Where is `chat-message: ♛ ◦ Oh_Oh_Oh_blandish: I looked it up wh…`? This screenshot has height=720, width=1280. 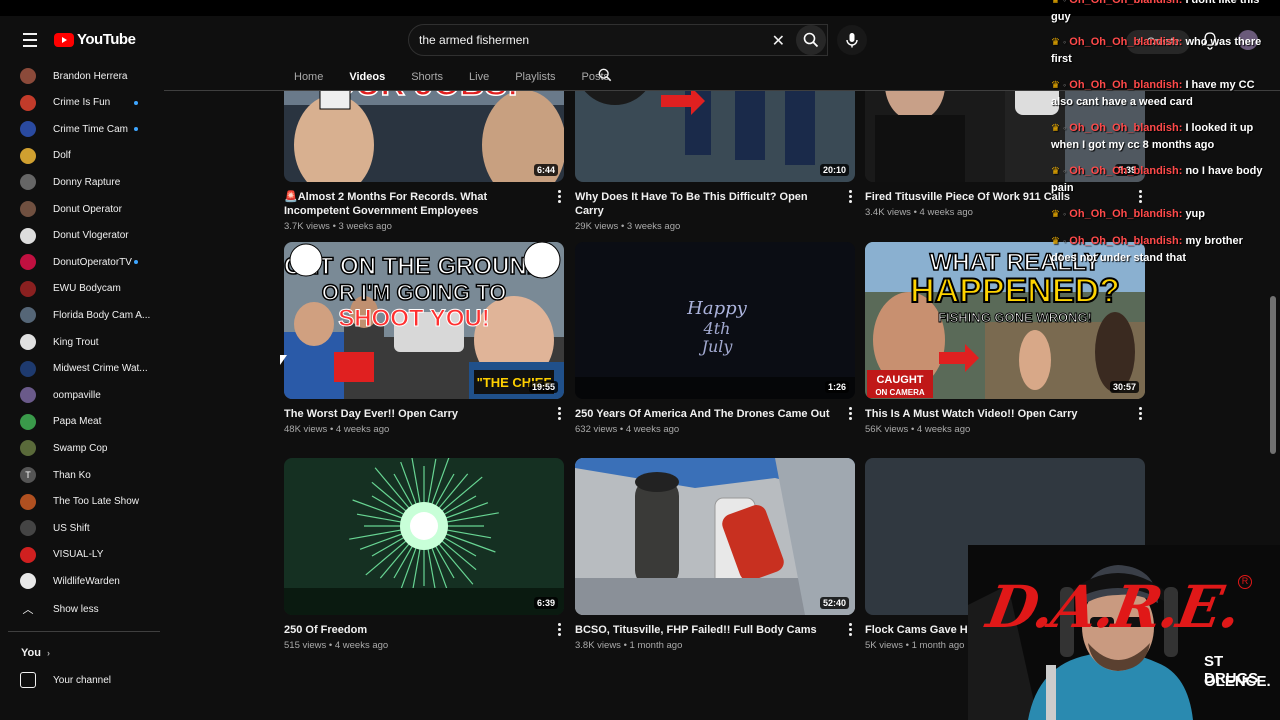
chat-message: ♛ ◦ Oh_Oh_Oh_blandish: I looked it up wh… is located at coordinates (1158, 136).